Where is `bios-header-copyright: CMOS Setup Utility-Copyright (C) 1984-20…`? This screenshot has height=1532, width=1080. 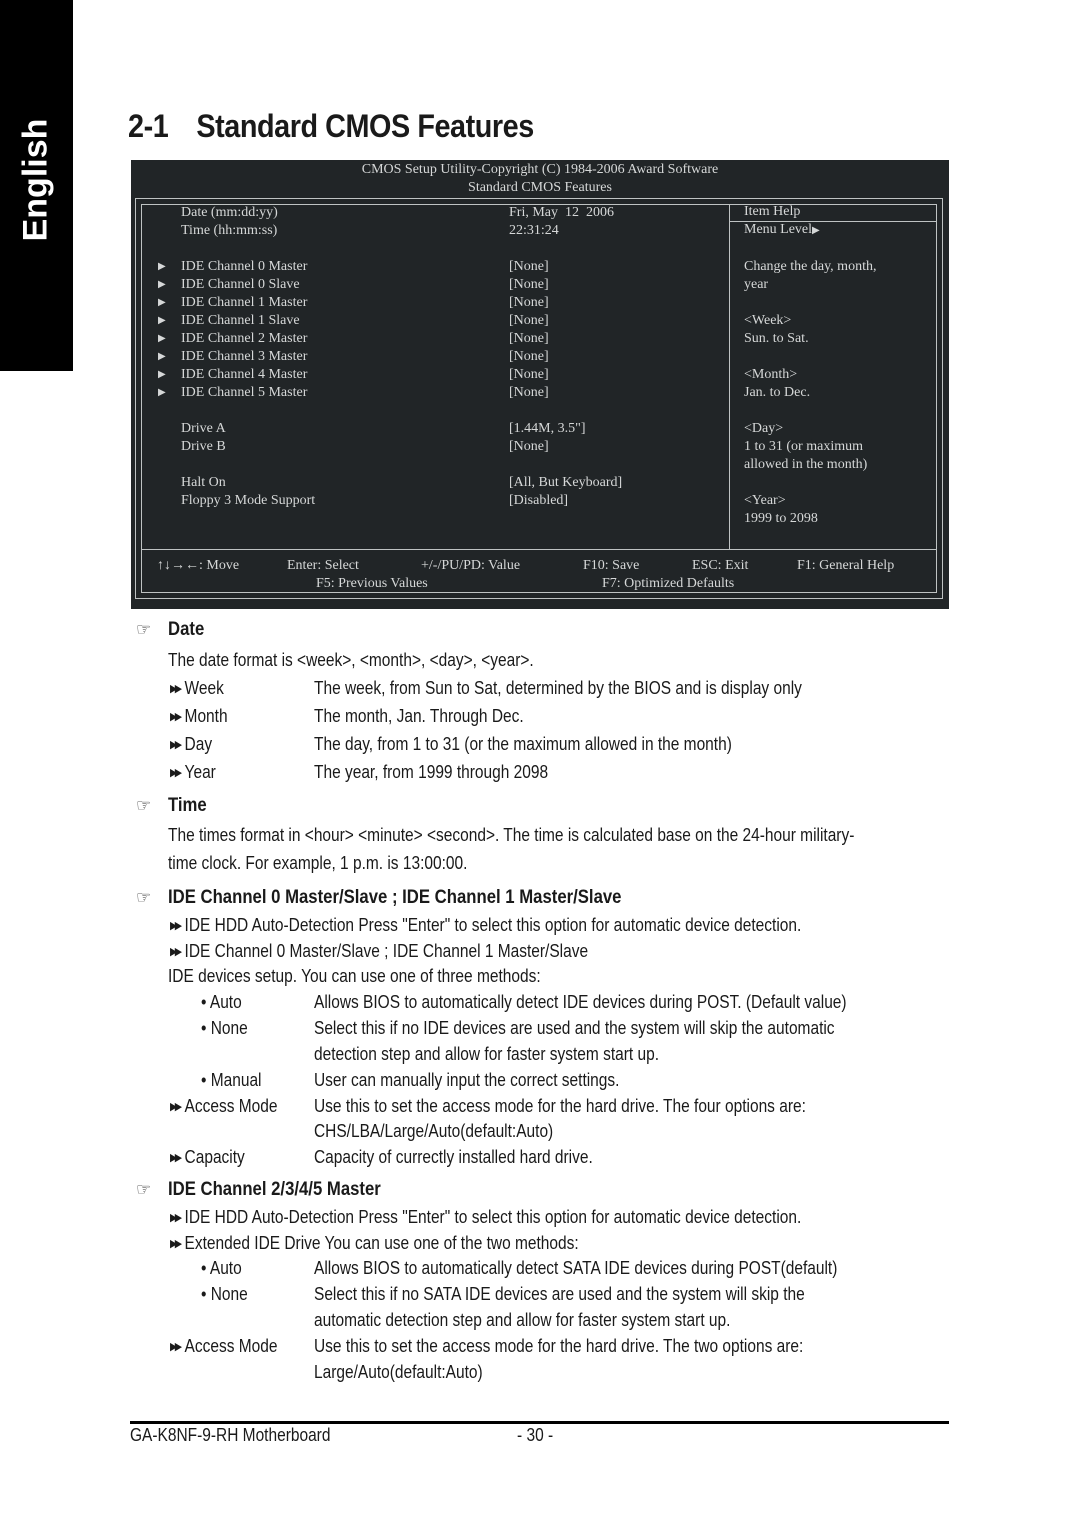 bios-header-copyright: CMOS Setup Utility-Copyright (C) 1984-20… is located at coordinates (540, 169).